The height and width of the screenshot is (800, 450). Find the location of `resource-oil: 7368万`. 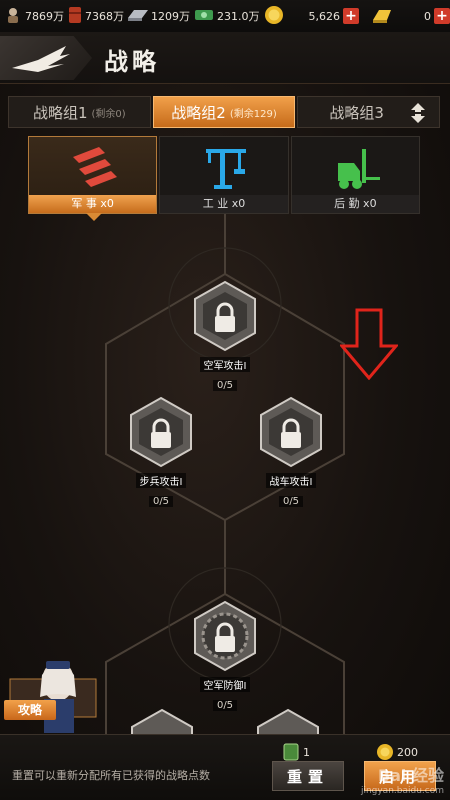

resource-oil: 7368万 is located at coordinates (96, 16).